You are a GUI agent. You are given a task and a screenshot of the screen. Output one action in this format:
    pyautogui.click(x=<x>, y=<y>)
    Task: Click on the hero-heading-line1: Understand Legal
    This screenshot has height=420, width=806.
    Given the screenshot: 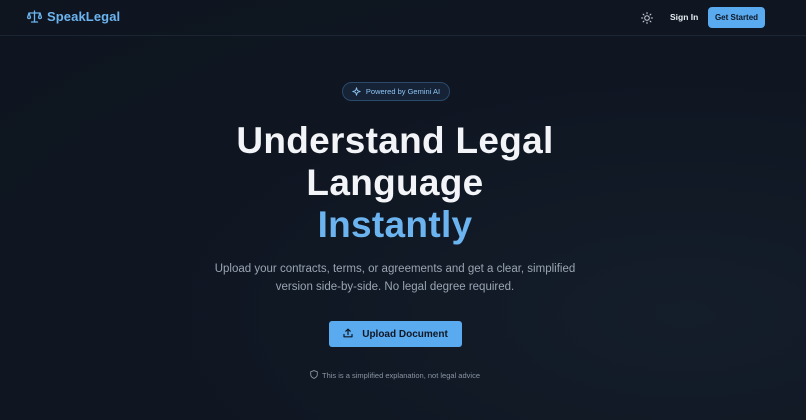 What is the action you would take?
    pyautogui.click(x=395, y=140)
    